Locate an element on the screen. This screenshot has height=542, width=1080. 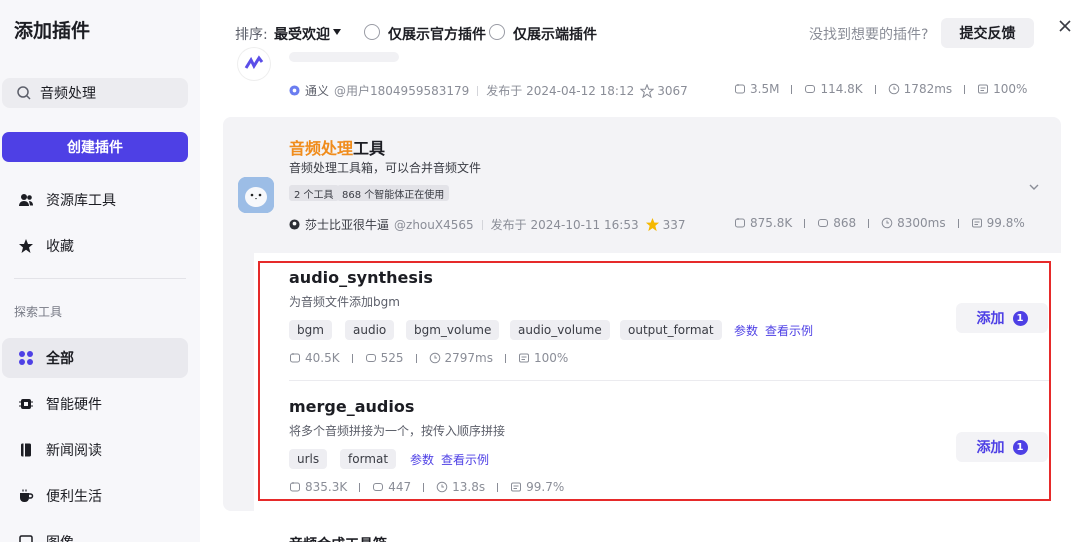
cup-icon is located at coordinates (26, 496).